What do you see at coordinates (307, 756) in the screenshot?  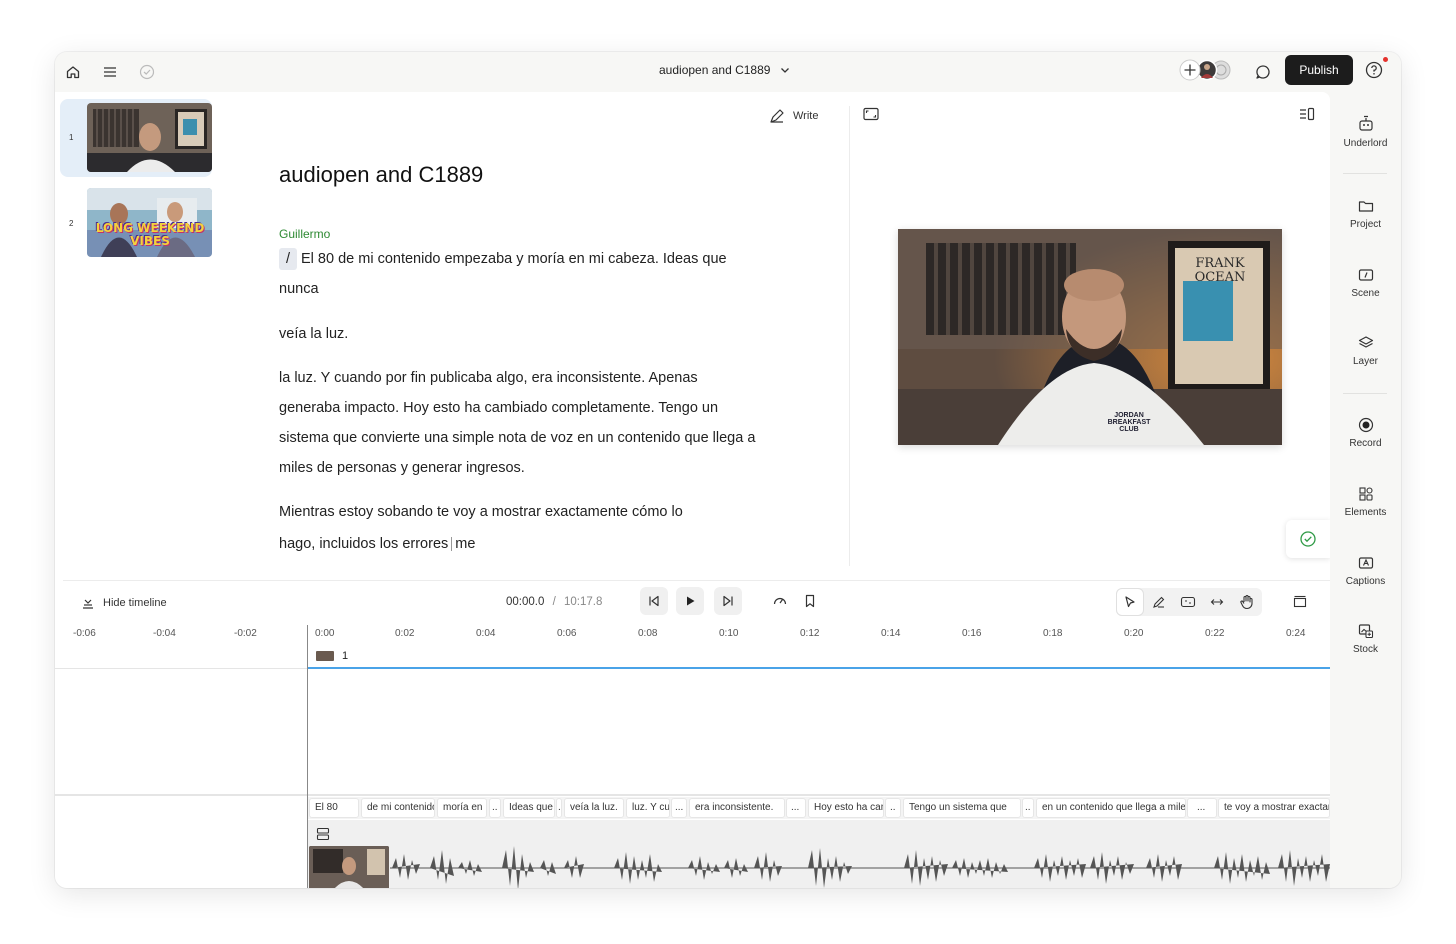 I see `timeline-playhead` at bounding box center [307, 756].